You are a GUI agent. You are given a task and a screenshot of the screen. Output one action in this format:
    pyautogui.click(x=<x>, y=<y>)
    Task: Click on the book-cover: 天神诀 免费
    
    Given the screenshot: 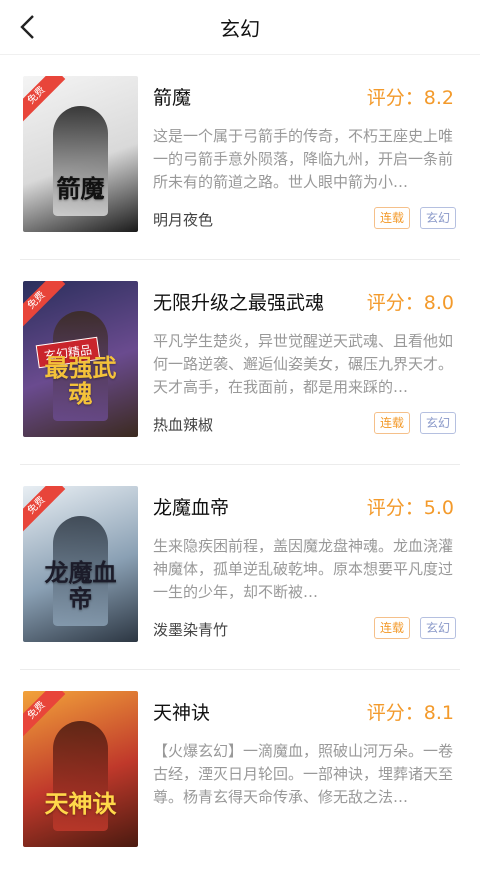 What is the action you would take?
    pyautogui.click(x=80, y=769)
    